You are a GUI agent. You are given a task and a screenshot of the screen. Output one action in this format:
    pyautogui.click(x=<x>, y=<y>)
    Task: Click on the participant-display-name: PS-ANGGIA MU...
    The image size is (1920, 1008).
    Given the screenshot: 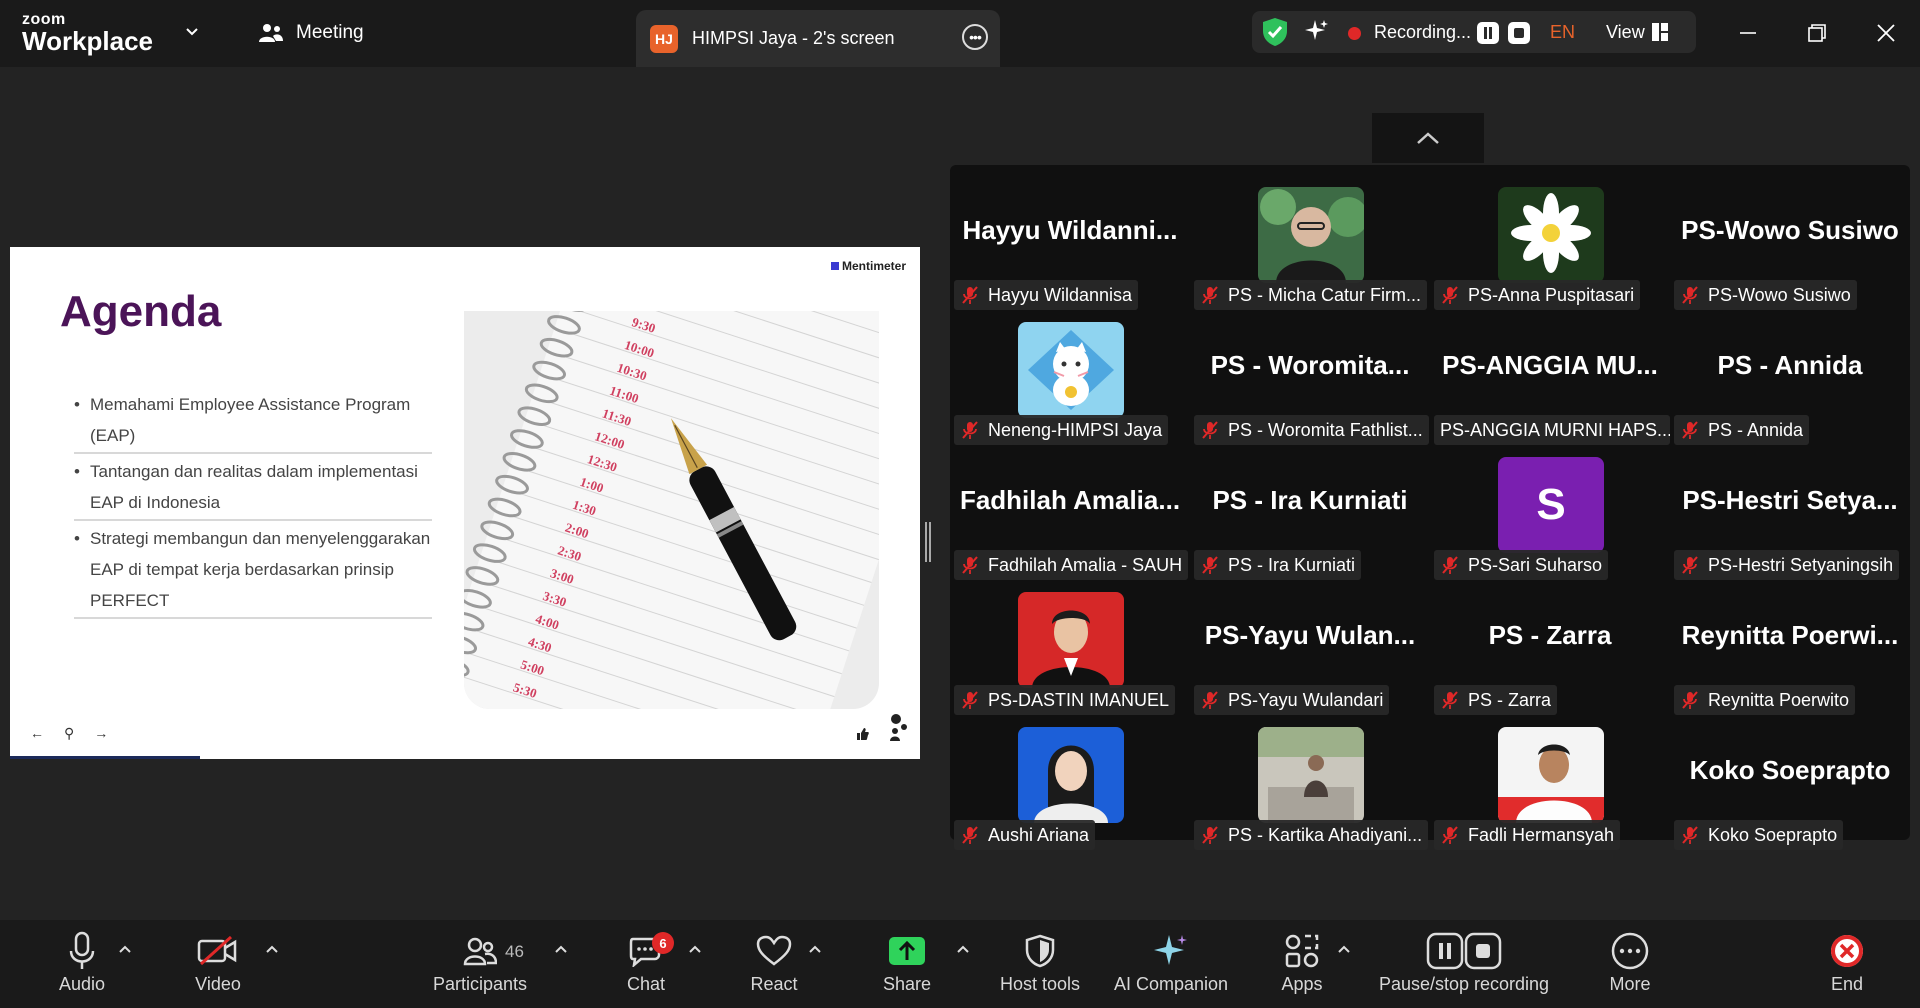 What is the action you would take?
    pyautogui.click(x=1550, y=364)
    